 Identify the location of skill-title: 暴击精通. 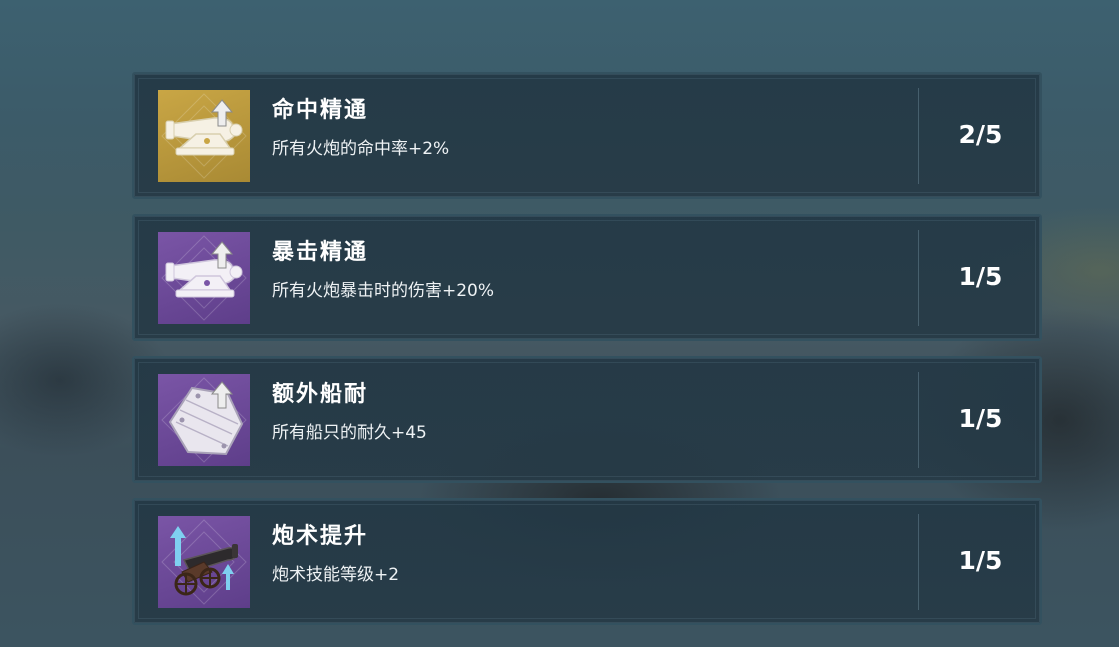
(320, 252).